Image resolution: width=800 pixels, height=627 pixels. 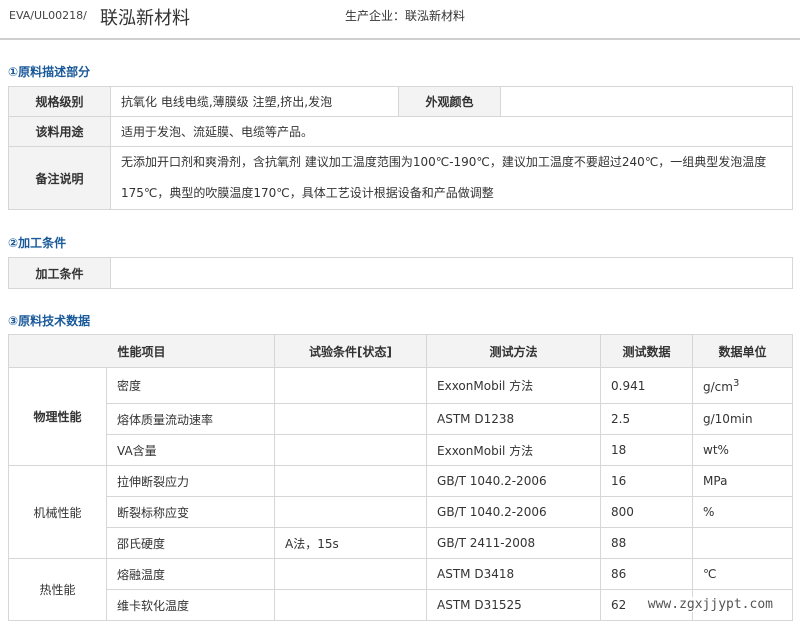 I want to click on value-cell: 0.941, so click(x=647, y=385).